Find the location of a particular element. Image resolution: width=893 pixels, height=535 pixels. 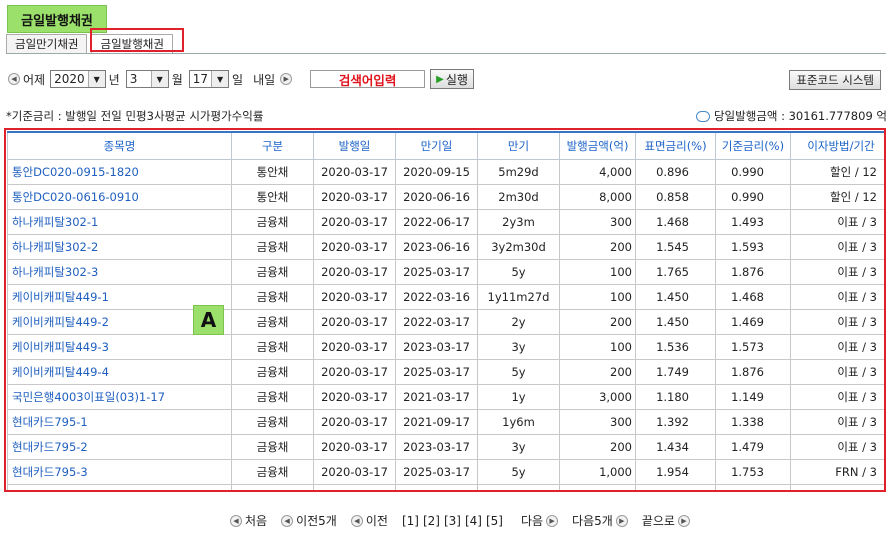

prev-icon: ◀ is located at coordinates (236, 520).